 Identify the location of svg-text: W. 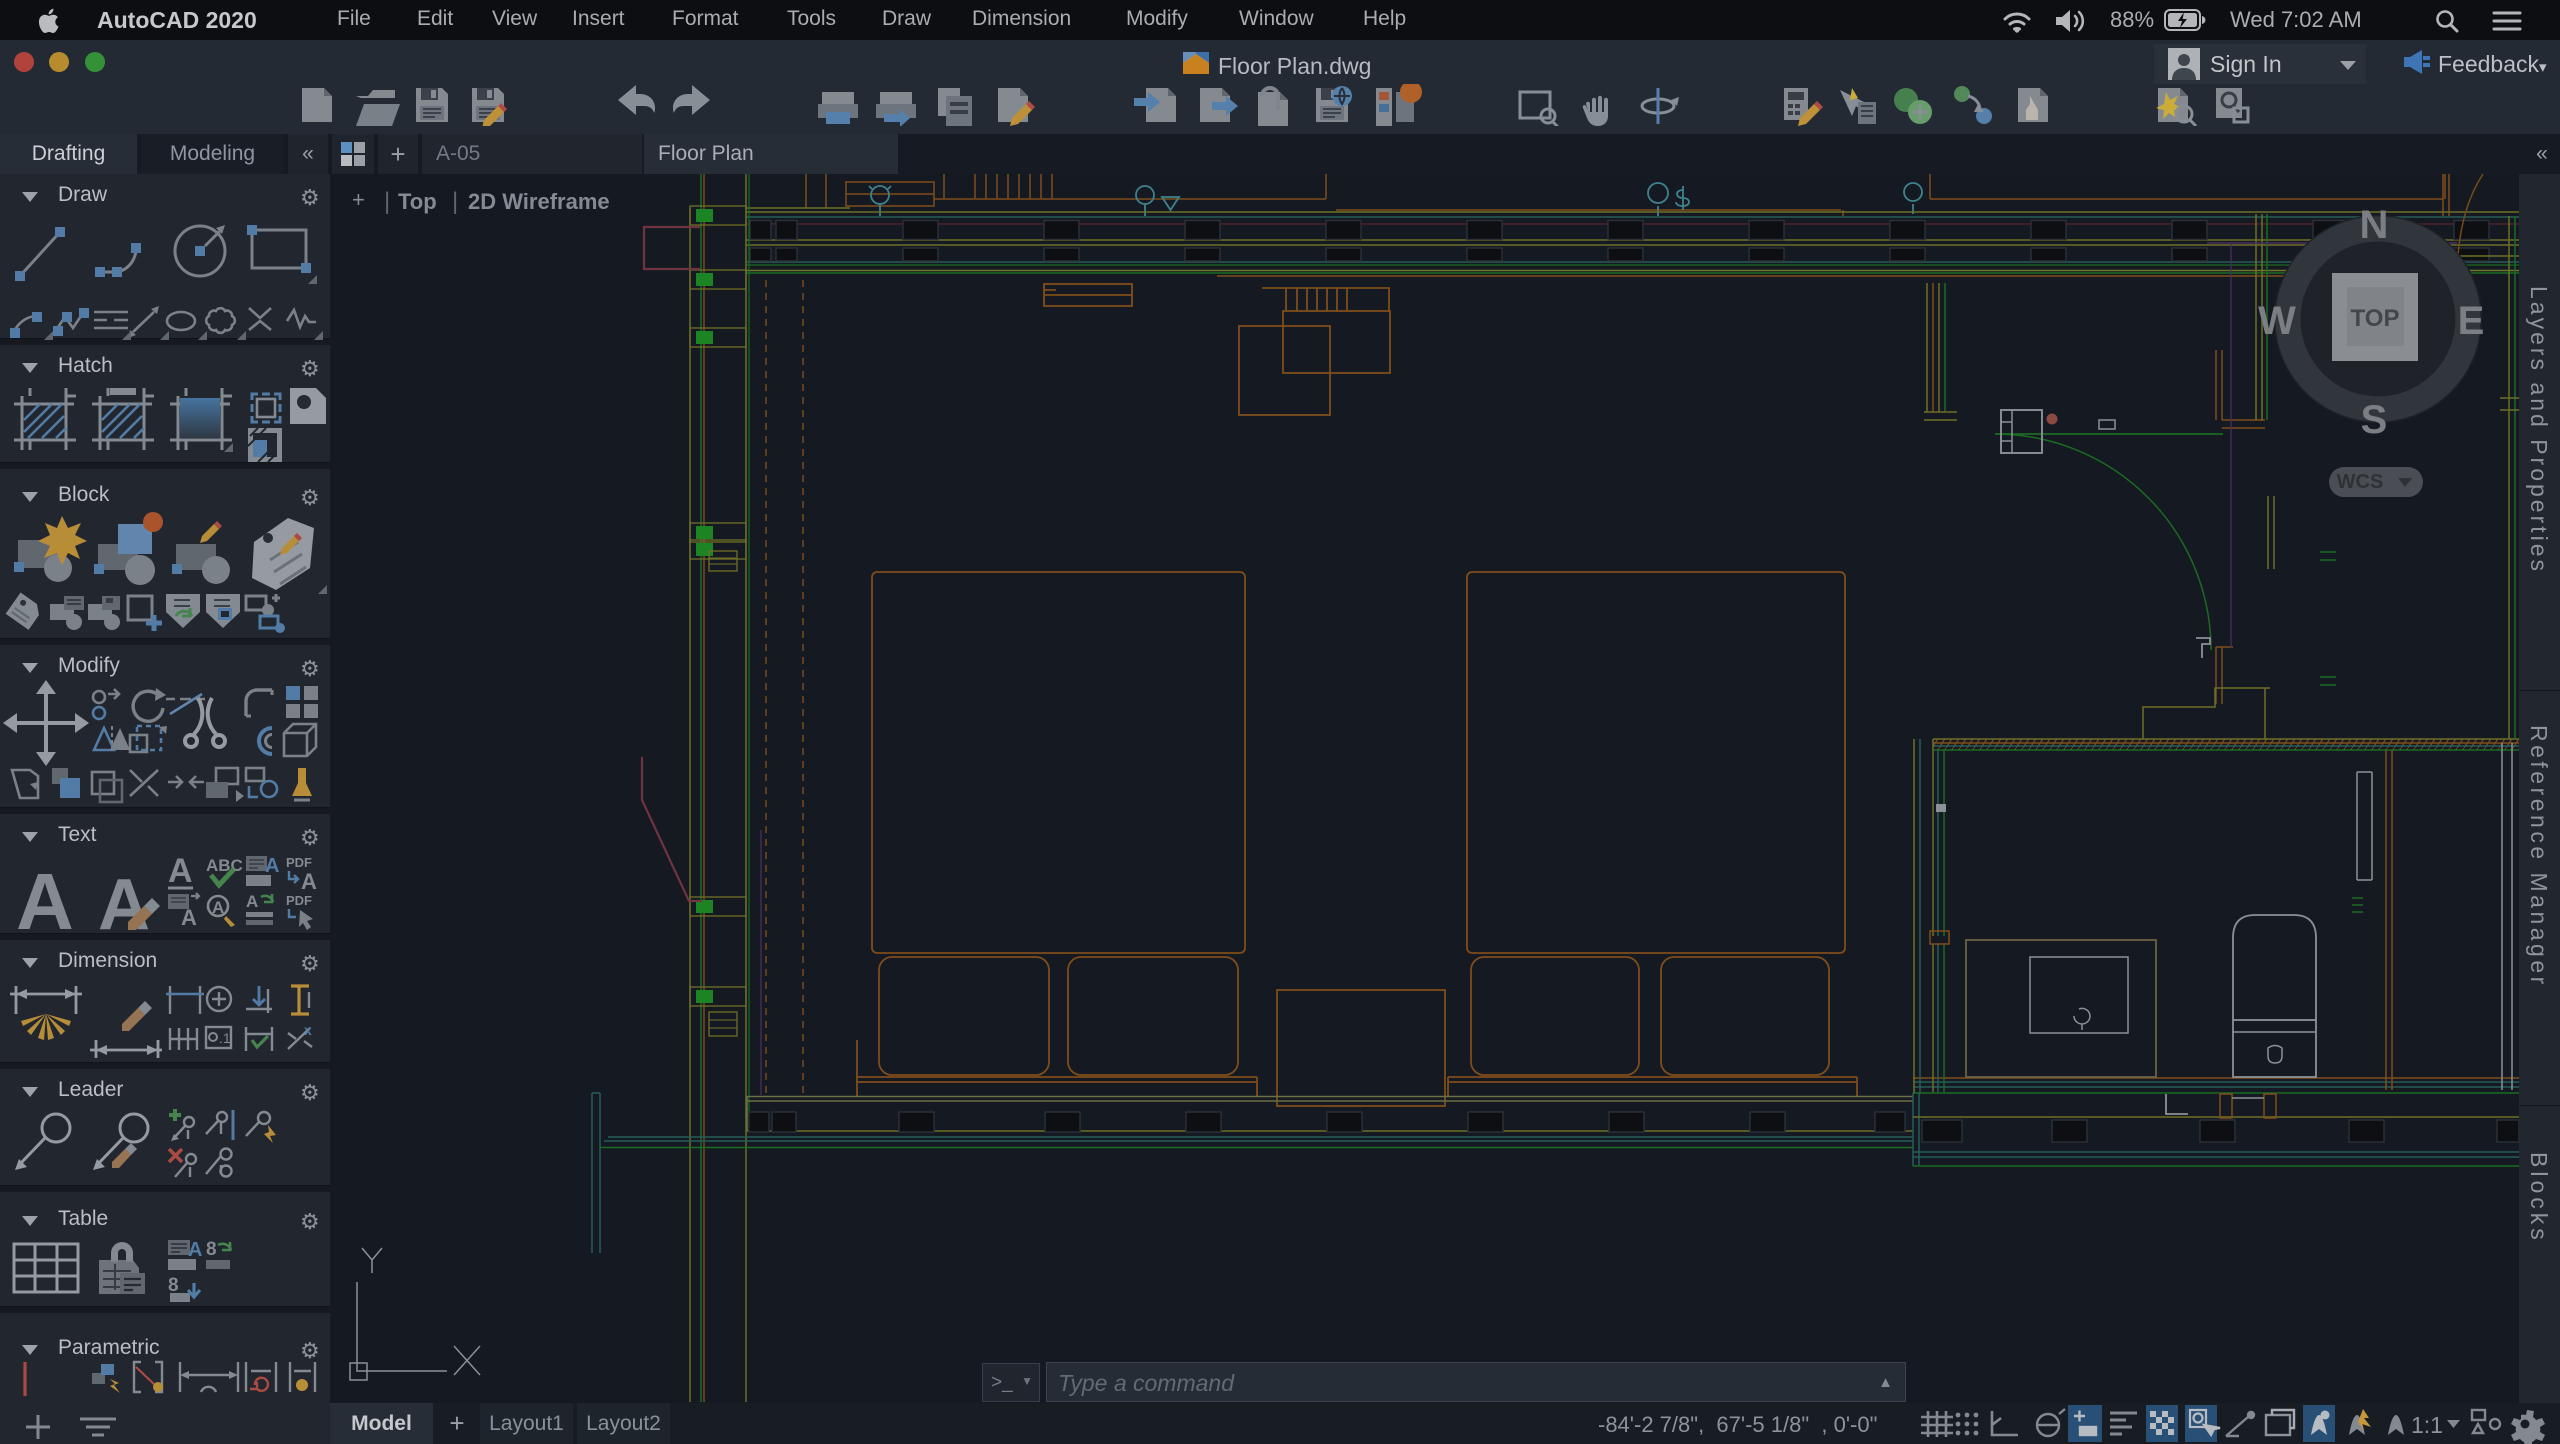
(2277, 321).